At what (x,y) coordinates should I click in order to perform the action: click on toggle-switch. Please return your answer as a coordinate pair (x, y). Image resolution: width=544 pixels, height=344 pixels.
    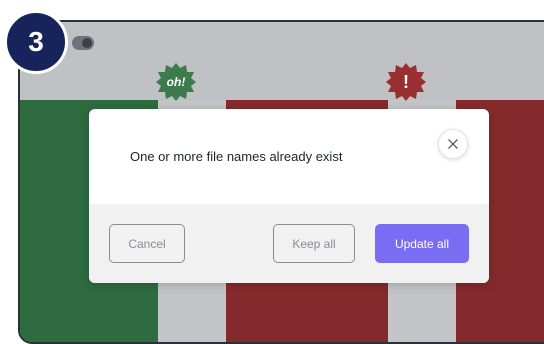
    Looking at the image, I should click on (83, 43).